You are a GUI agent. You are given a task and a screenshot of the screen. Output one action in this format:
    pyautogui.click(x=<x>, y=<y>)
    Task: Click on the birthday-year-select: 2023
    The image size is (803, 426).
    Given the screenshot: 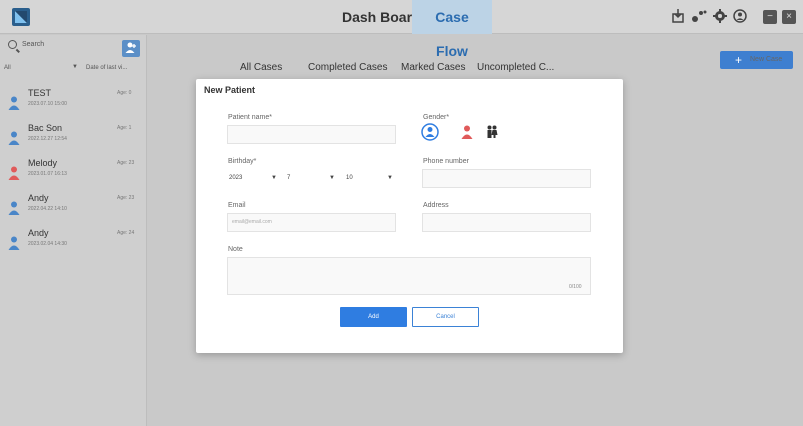 What is the action you would take?
    pyautogui.click(x=235, y=178)
    